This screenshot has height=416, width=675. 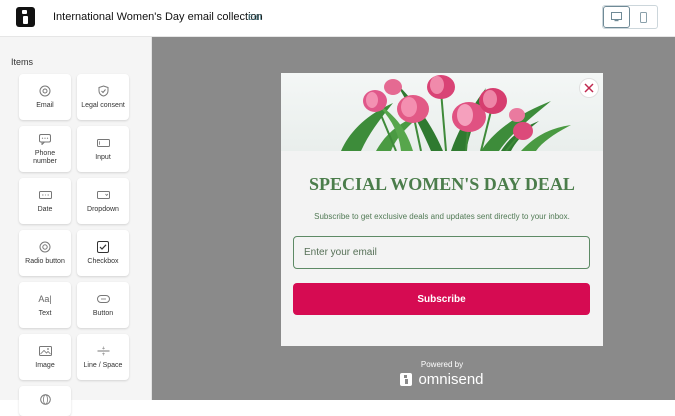 I want to click on radio-icon, so click(x=45, y=247).